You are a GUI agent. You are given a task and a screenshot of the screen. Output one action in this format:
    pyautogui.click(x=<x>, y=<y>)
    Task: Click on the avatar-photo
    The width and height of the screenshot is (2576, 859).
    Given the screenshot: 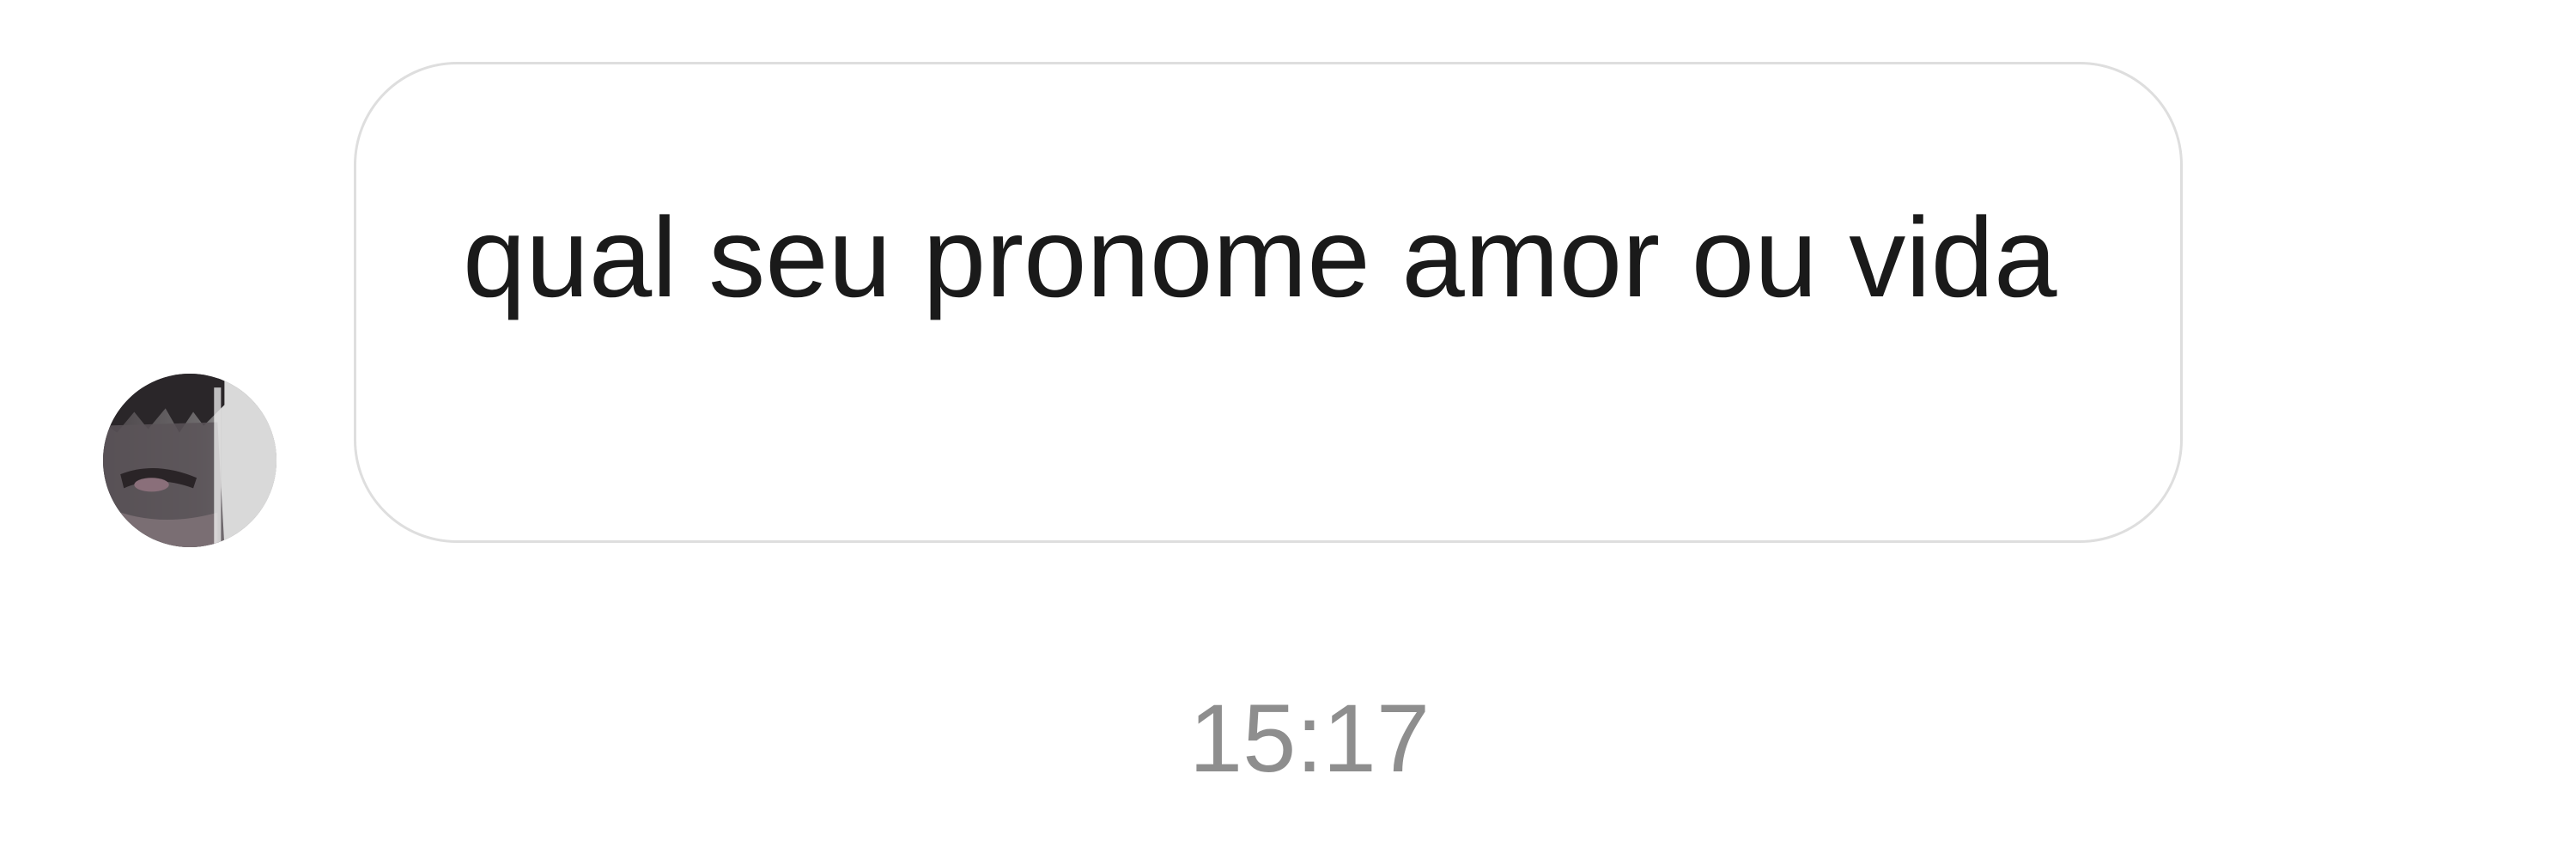 What is the action you would take?
    pyautogui.click(x=190, y=460)
    